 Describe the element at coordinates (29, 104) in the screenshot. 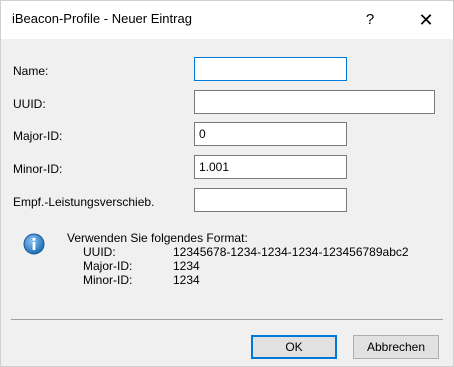

I see `uuid-label: UUID:` at that location.